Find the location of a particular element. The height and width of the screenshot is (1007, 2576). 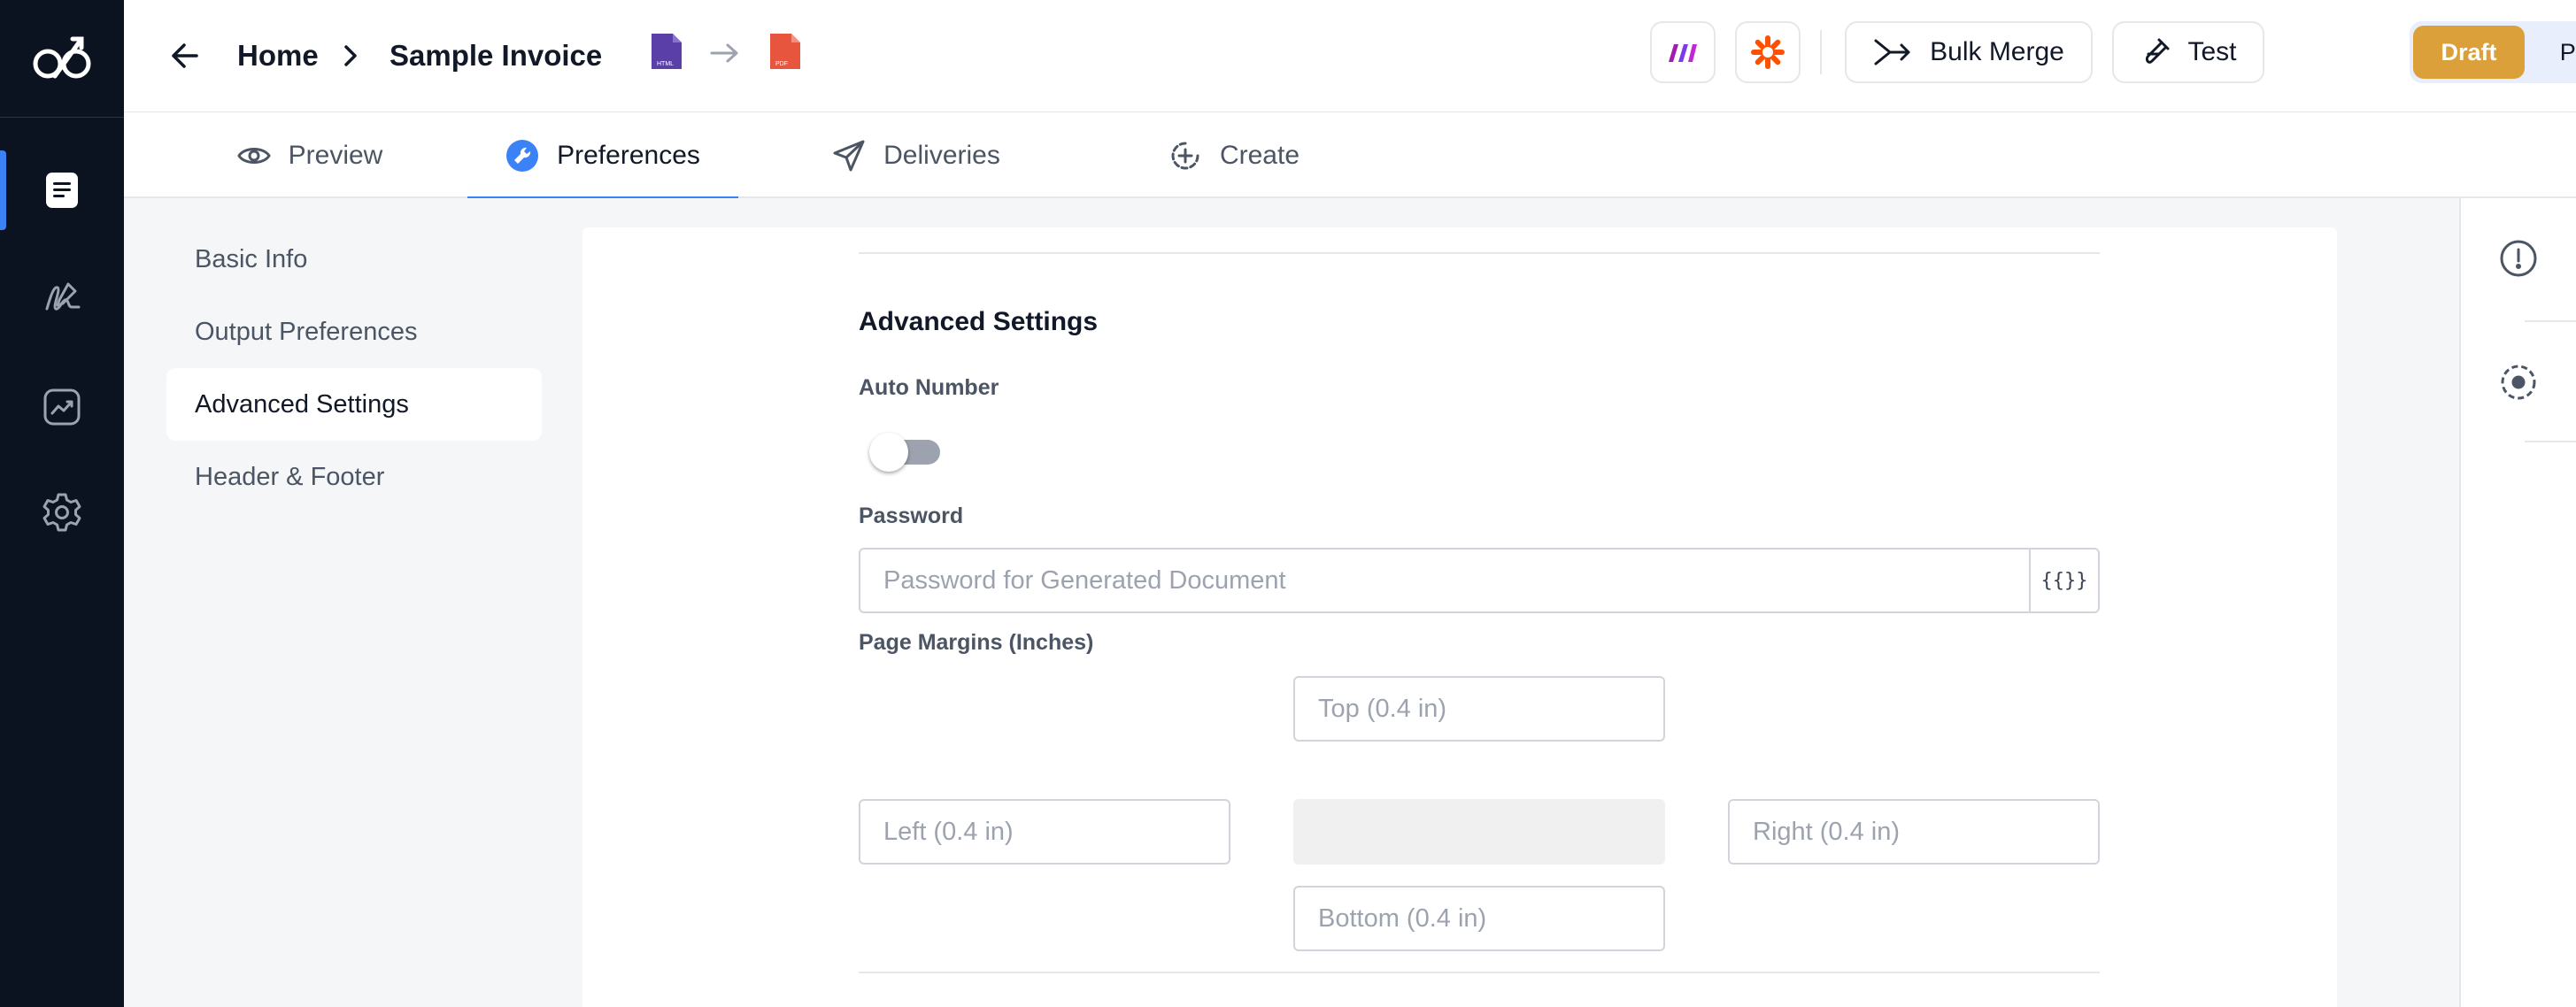

target-format-label: PDF is located at coordinates (781, 64).